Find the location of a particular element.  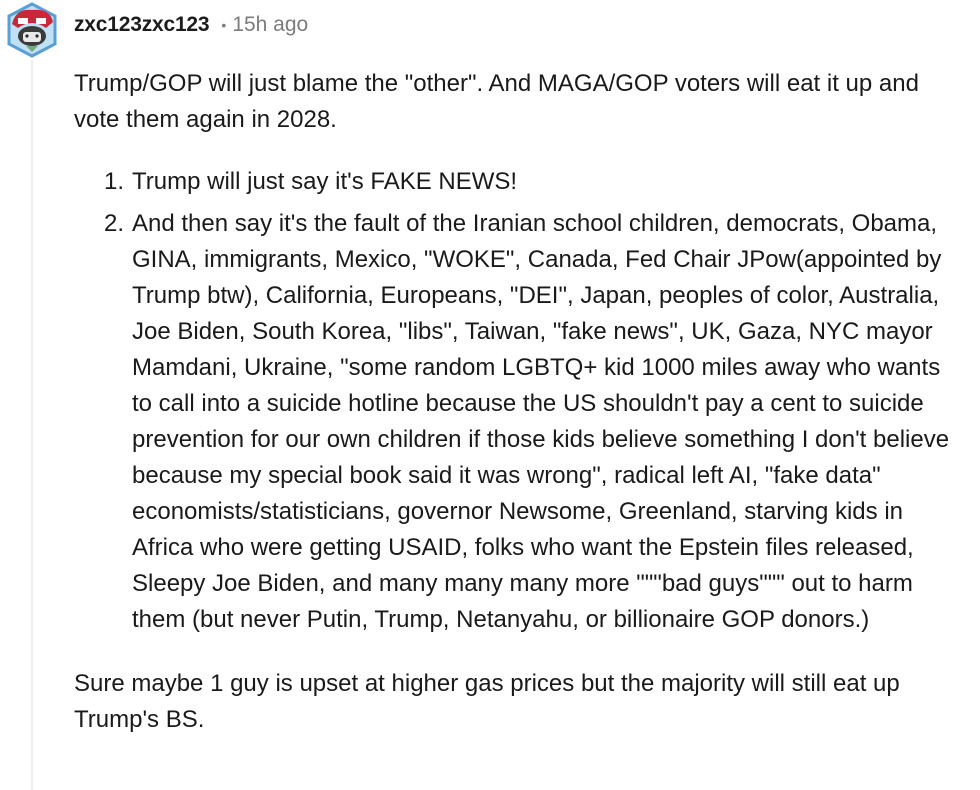

comment-header: zxc123zxc123 • 15h ago is located at coordinates (191, 25).